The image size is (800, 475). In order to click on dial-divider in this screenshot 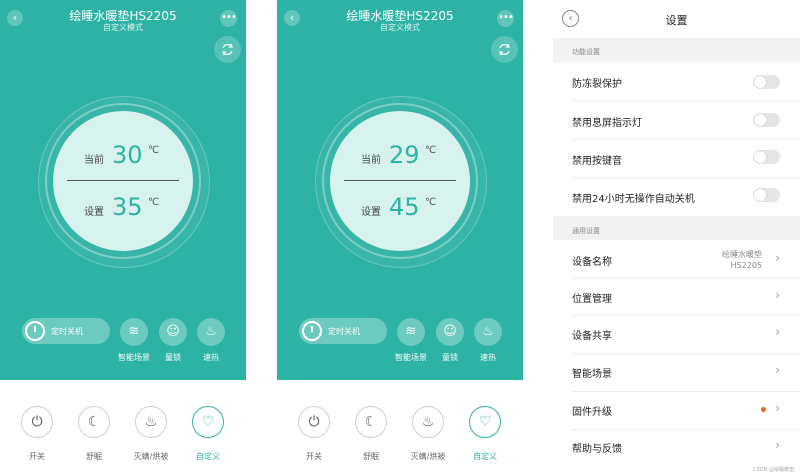, I will do `click(400, 180)`.